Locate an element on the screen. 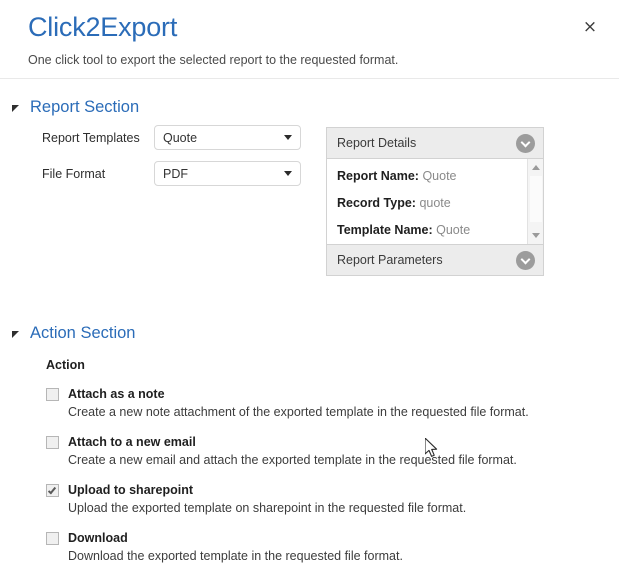 This screenshot has height=564, width=619. report-details-title: Report Details is located at coordinates (377, 143).